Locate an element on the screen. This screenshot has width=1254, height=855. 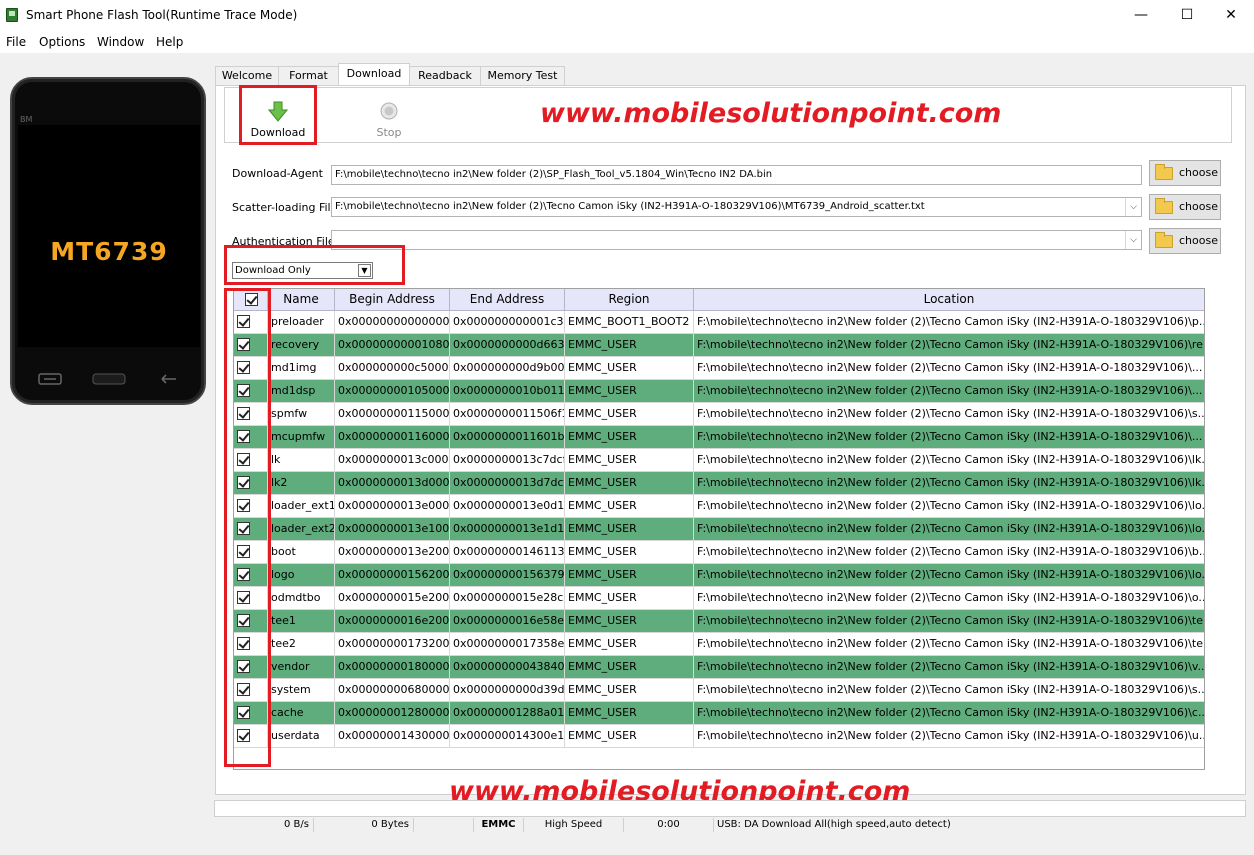
cell-end: 0x000000014300e117 is located at coordinates (507, 736).